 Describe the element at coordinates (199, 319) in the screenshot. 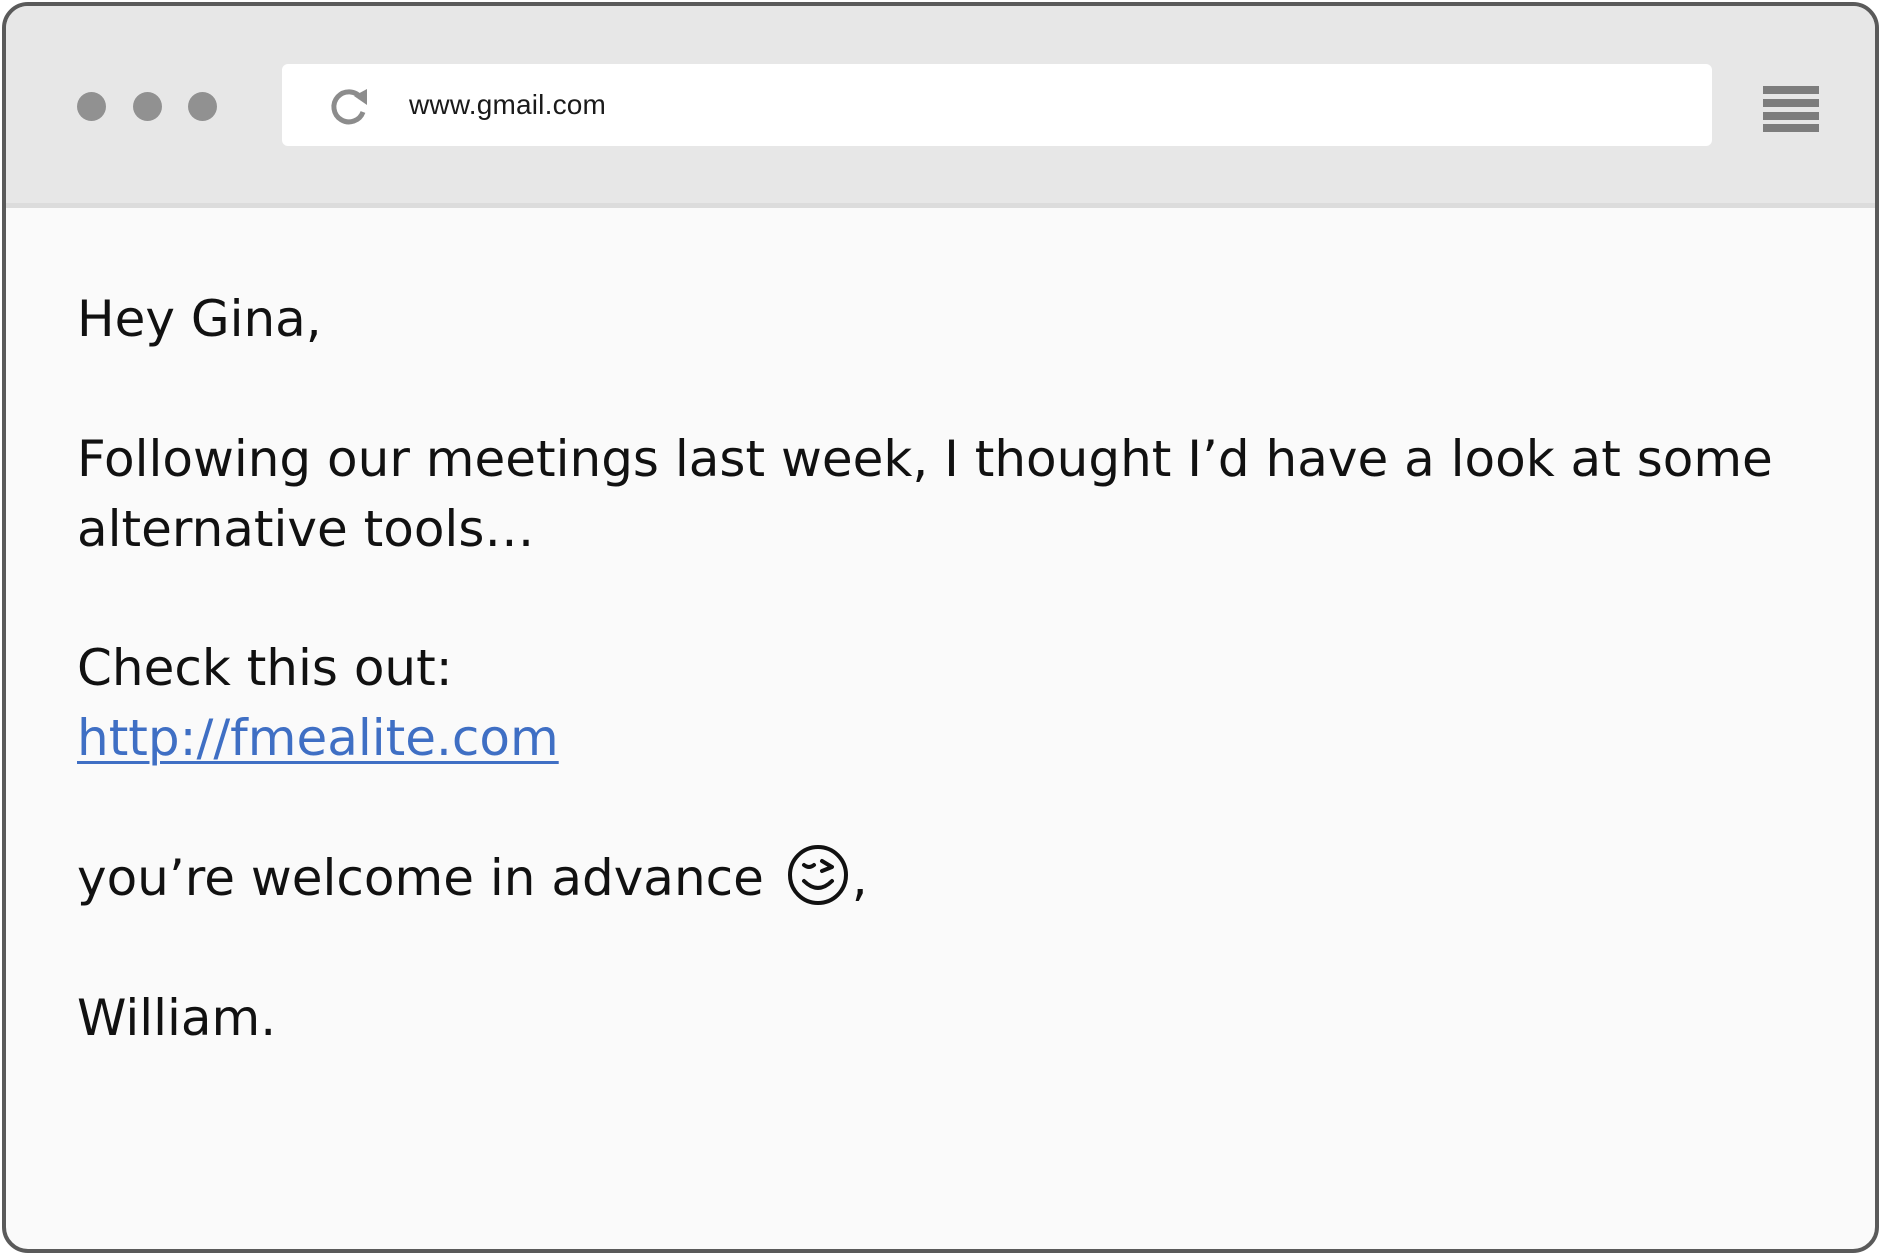

I see `email-greeting: Hey Gina,` at that location.